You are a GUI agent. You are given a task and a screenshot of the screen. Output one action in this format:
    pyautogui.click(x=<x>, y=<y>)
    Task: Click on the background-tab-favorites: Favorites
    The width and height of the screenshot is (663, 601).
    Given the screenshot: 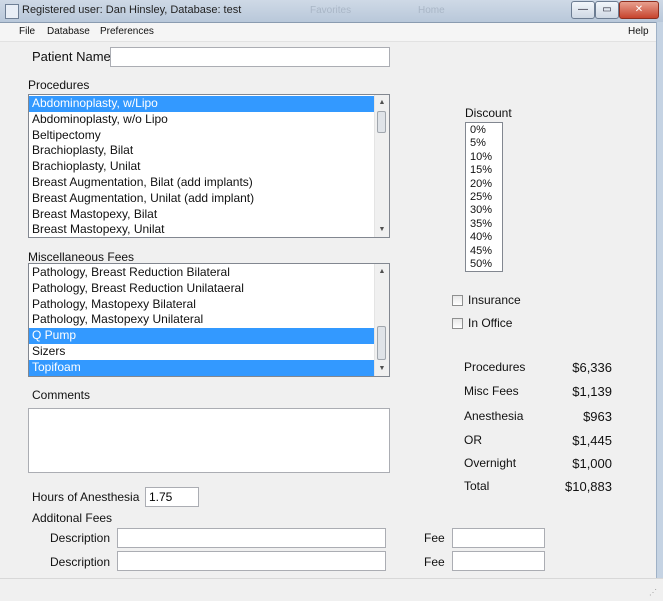 What is the action you would take?
    pyautogui.click(x=331, y=10)
    